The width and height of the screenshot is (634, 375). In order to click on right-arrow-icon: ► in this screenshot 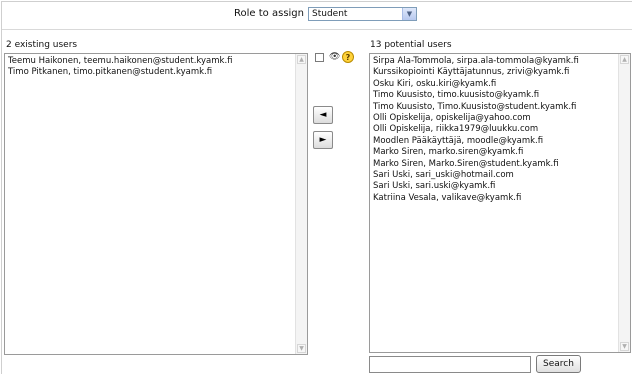, I will do `click(323, 140)`.